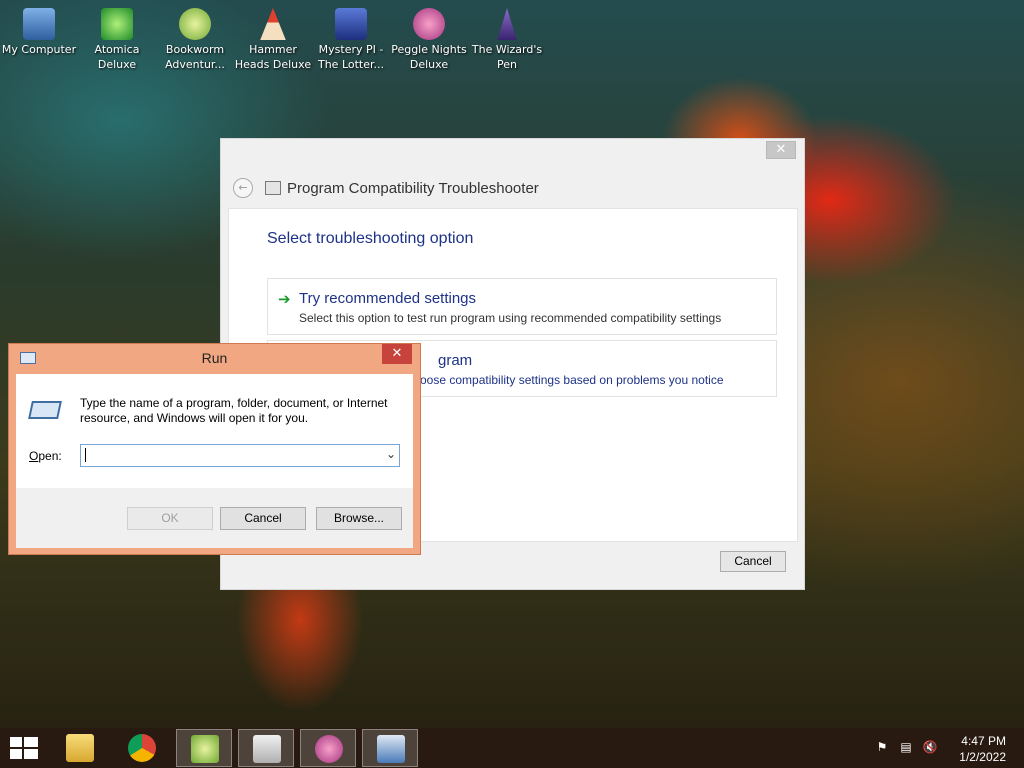  What do you see at coordinates (429, 57) in the screenshot?
I see `desktop-icon-label: Peggle Nights Deluxe` at bounding box center [429, 57].